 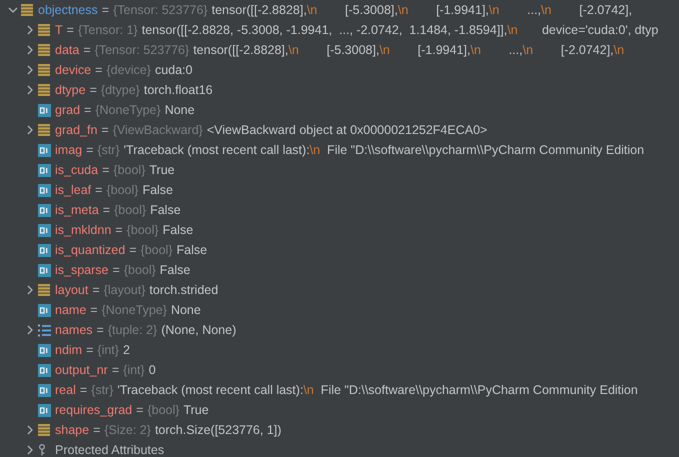 What do you see at coordinates (59, 30) in the screenshot?
I see `variable-name: T` at bounding box center [59, 30].